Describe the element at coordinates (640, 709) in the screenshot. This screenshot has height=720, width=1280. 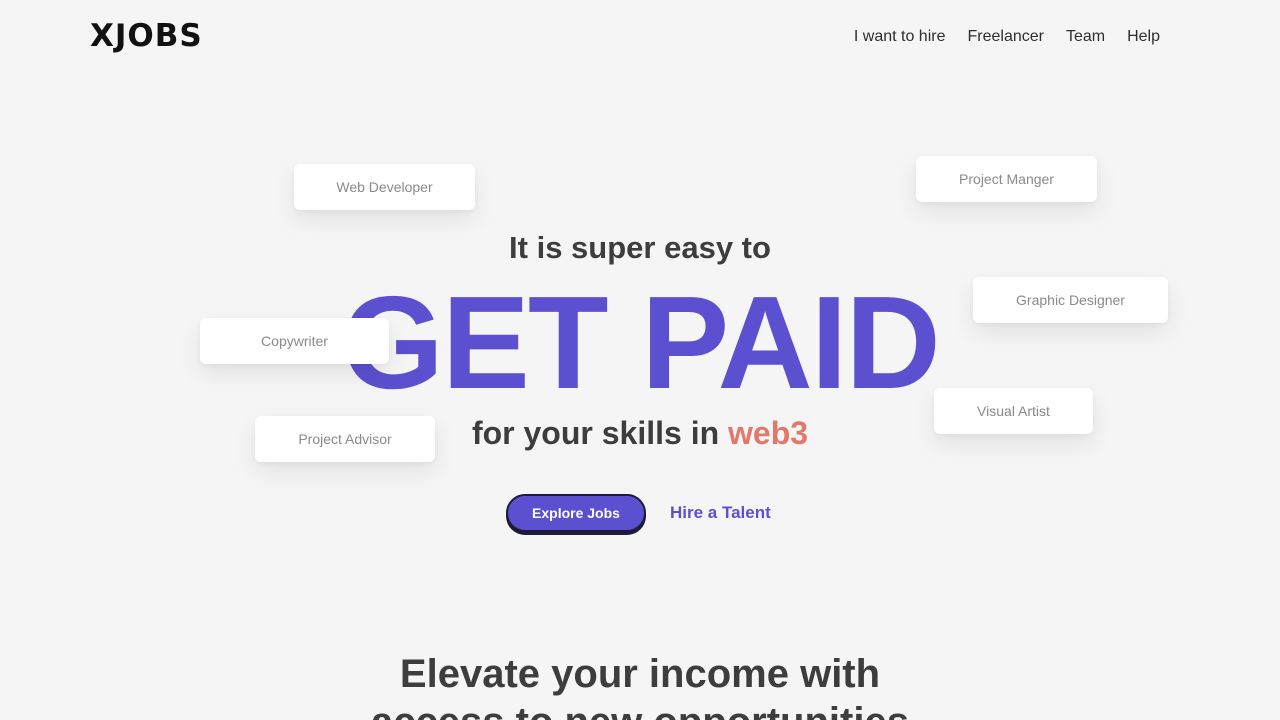
I see `section-title-line2: access to new opportunities` at that location.